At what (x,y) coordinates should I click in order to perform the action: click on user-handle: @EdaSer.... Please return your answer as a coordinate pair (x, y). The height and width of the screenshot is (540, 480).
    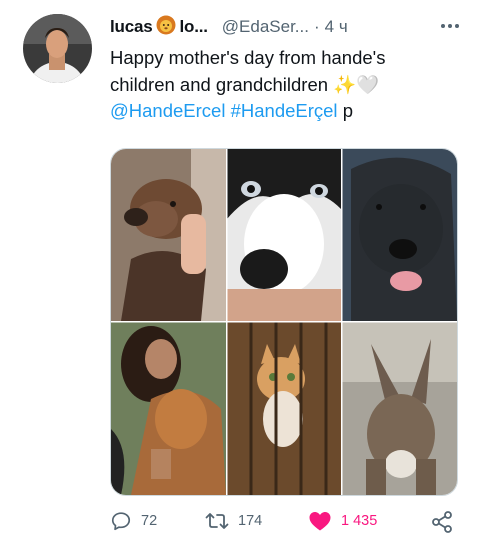
    Looking at the image, I should click on (265, 27).